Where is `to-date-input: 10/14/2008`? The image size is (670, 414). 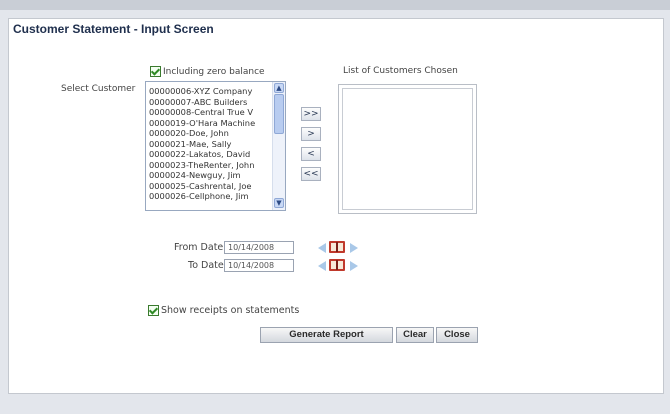
to-date-input: 10/14/2008 is located at coordinates (259, 265).